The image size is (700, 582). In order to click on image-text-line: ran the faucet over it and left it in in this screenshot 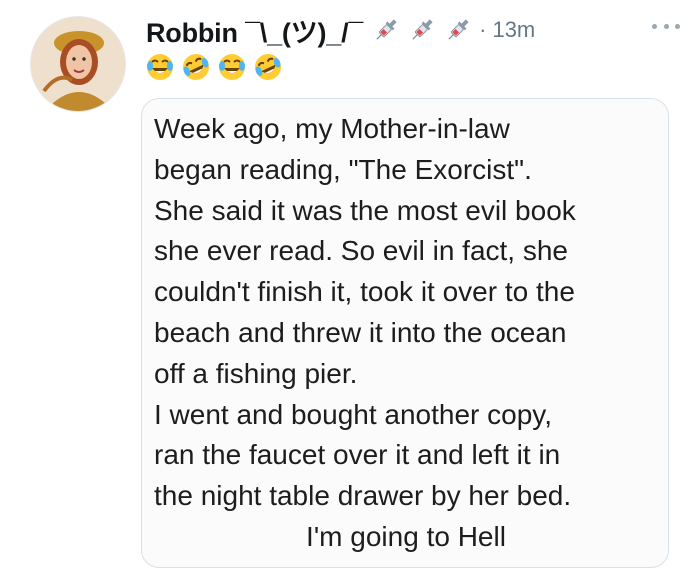, I will do `click(357, 455)`.